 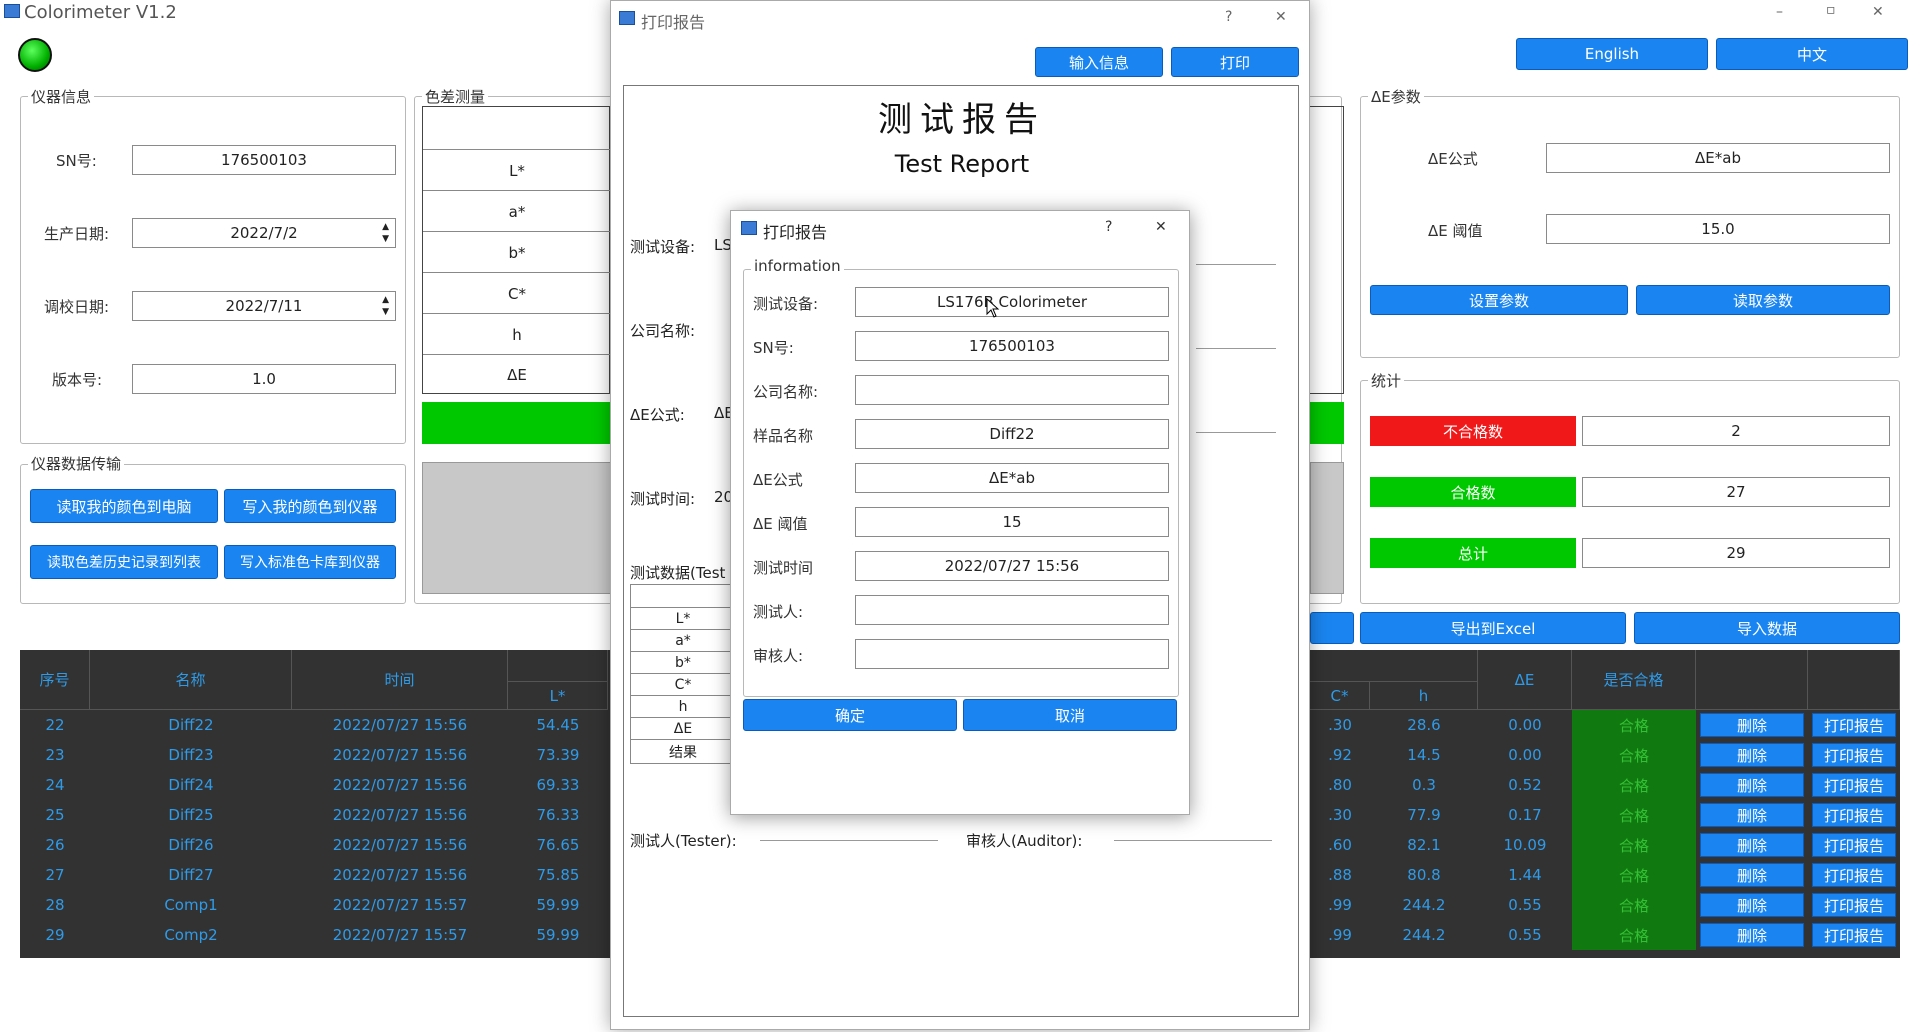 I want to click on export-excel-button: 导出到Excel, so click(x=1493, y=628).